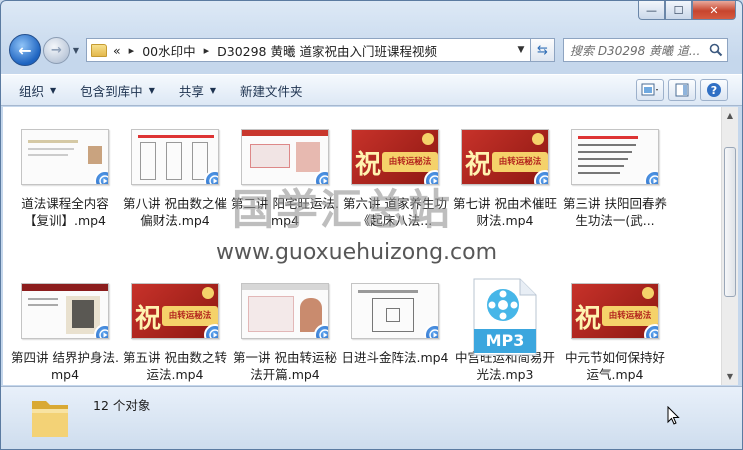 This screenshot has height=450, width=743. I want to click on new-folder-label: 新建文件夹, so click(271, 91).